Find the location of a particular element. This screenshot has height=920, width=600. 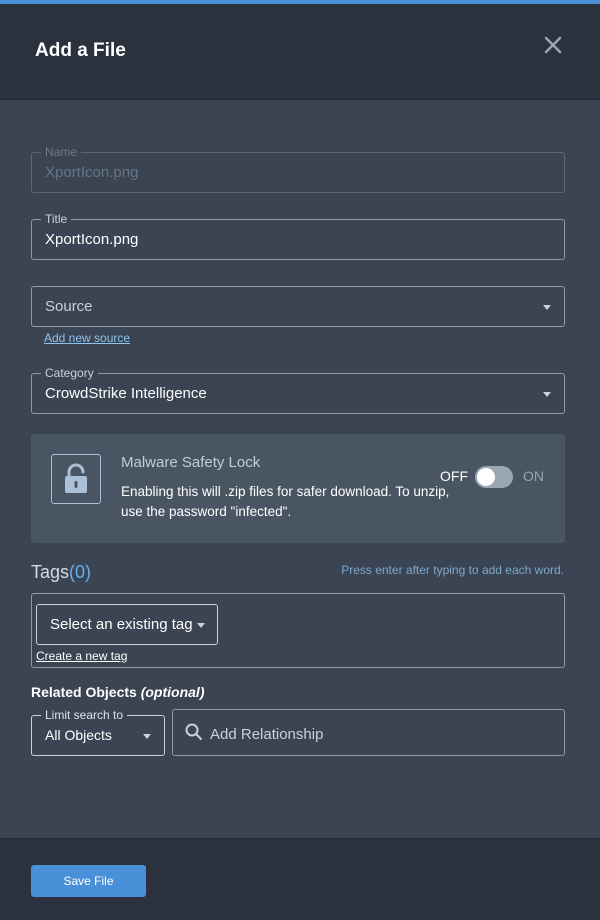

name-field-value: XportIcon.png is located at coordinates (92, 172).